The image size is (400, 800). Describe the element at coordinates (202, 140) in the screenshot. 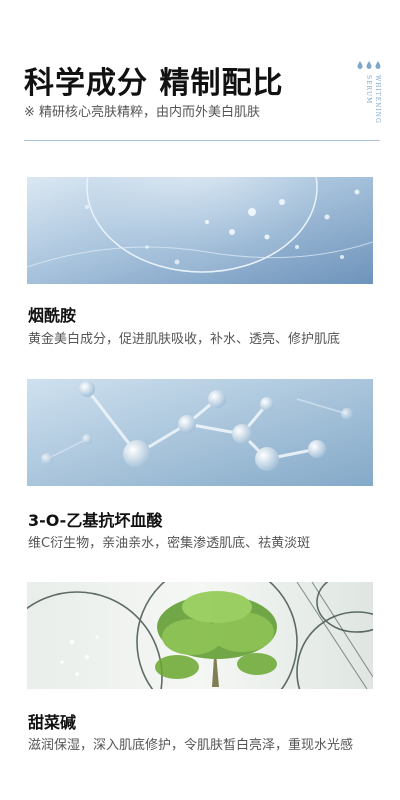

I see `header-divider` at that location.